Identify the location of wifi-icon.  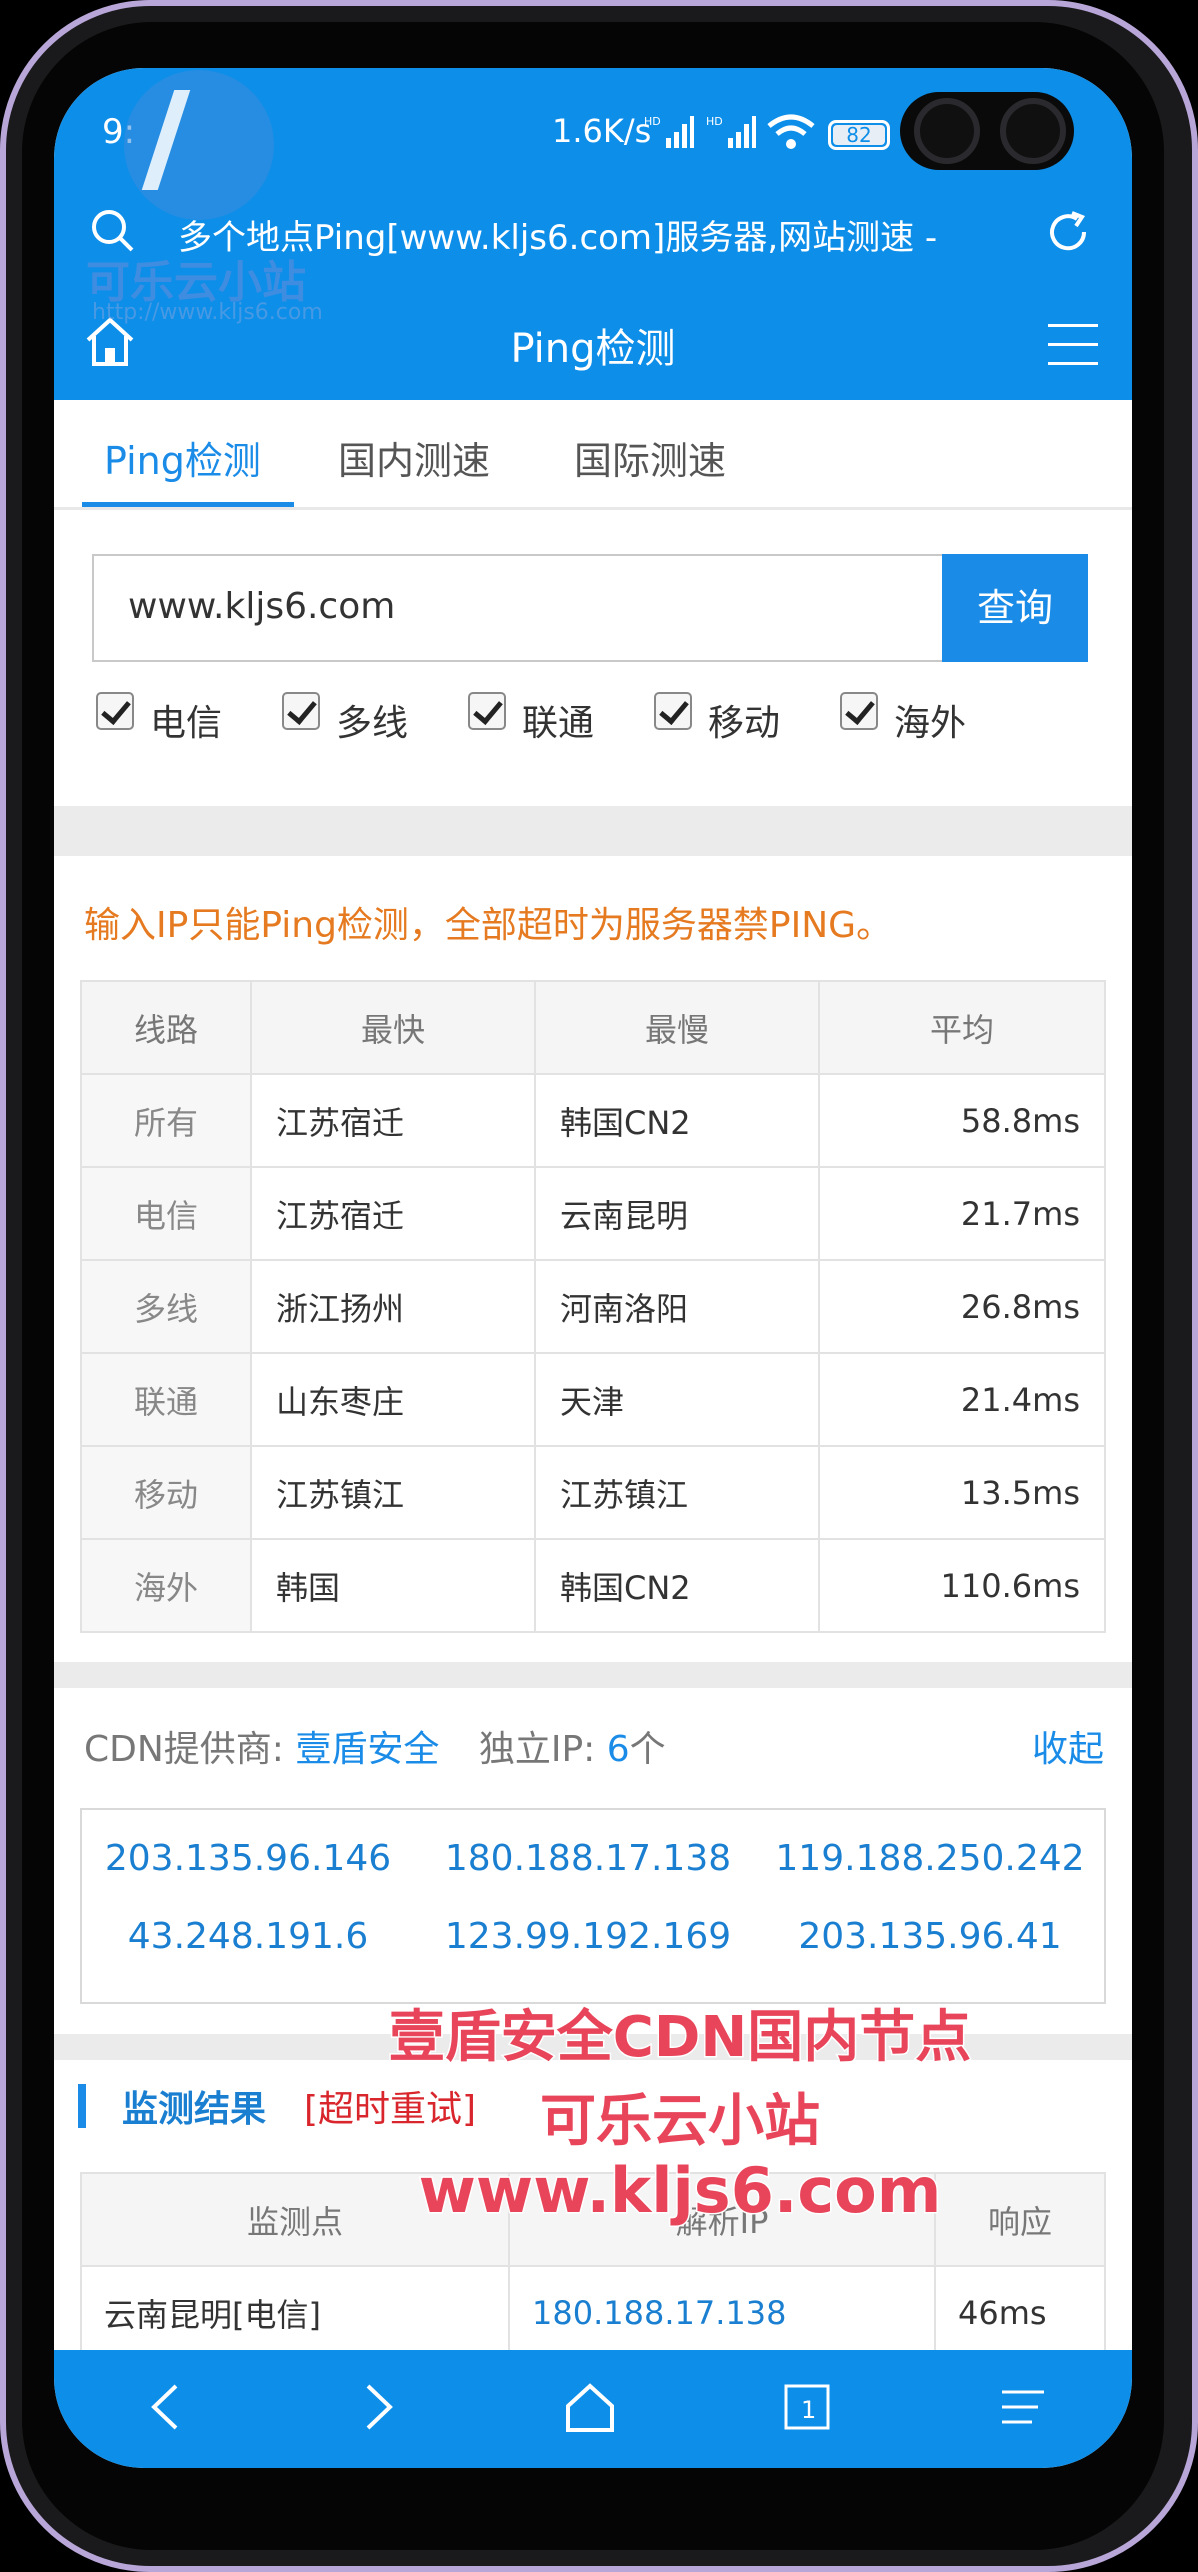
(791, 131).